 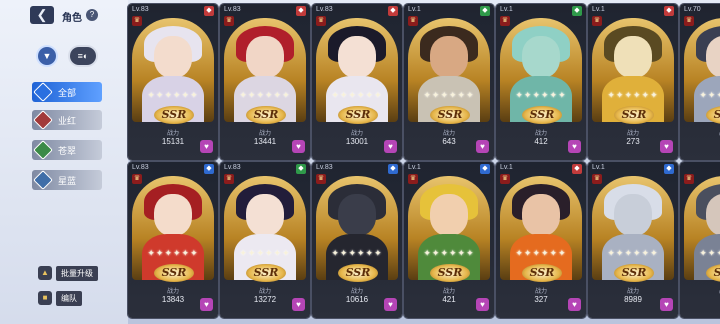 What do you see at coordinates (67, 180) in the screenshot?
I see `category-tab-3: 星蓝` at bounding box center [67, 180].